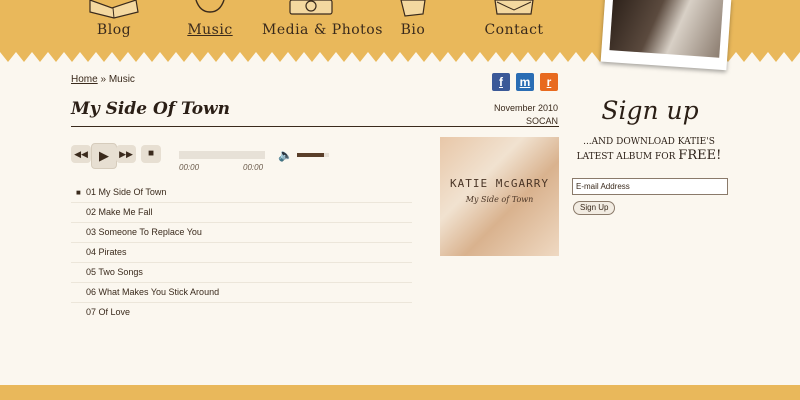  What do you see at coordinates (501, 82) in the screenshot?
I see `facebook-icon: f` at bounding box center [501, 82].